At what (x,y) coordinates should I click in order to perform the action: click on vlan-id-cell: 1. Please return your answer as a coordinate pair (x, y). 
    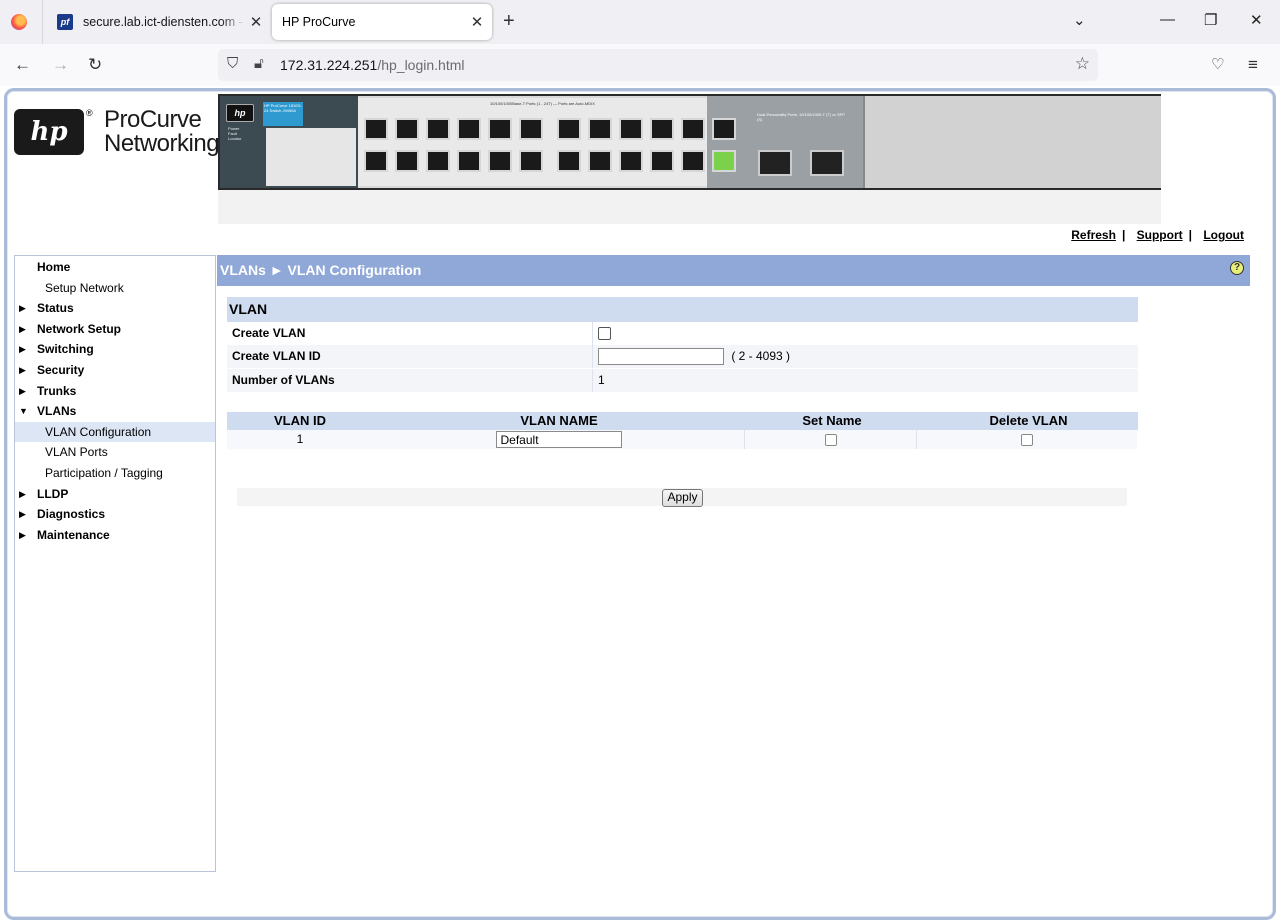
    Looking at the image, I should click on (300, 439).